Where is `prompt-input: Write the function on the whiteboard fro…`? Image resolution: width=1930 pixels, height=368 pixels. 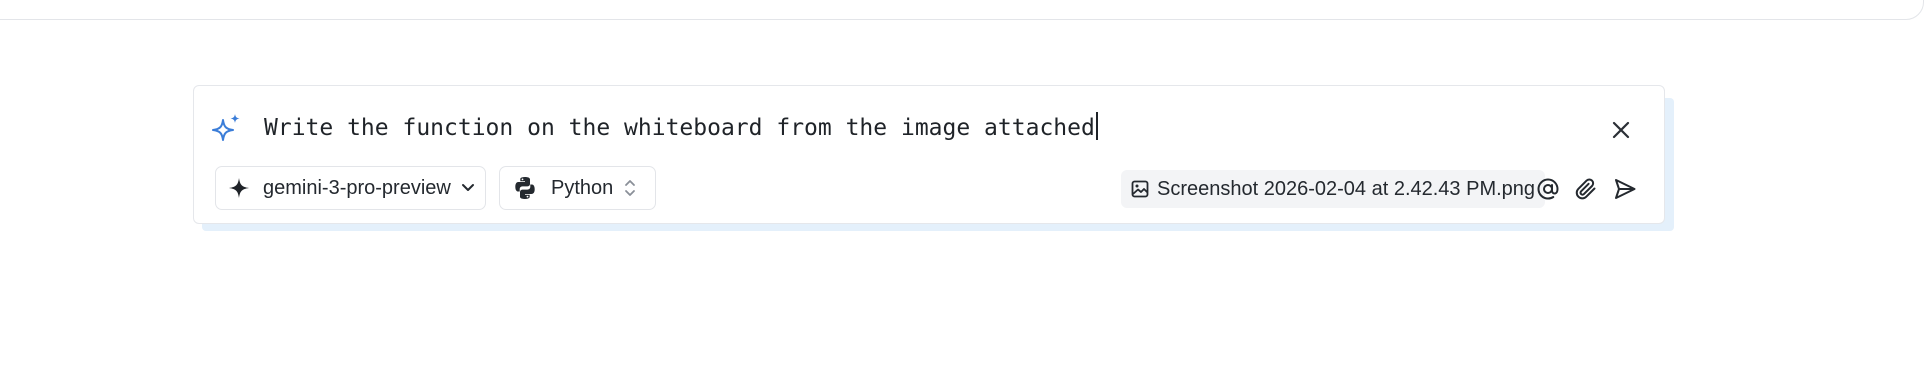 prompt-input: Write the function on the whiteboard fro… is located at coordinates (929, 129).